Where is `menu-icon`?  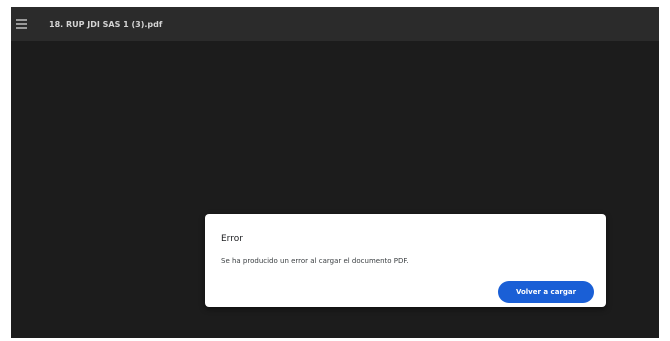
menu-icon is located at coordinates (23, 24).